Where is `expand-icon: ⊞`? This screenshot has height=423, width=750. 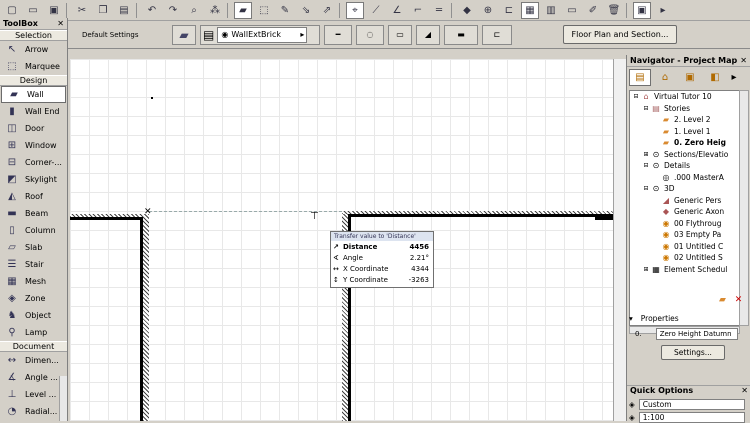 expand-icon: ⊞ is located at coordinates (646, 269).